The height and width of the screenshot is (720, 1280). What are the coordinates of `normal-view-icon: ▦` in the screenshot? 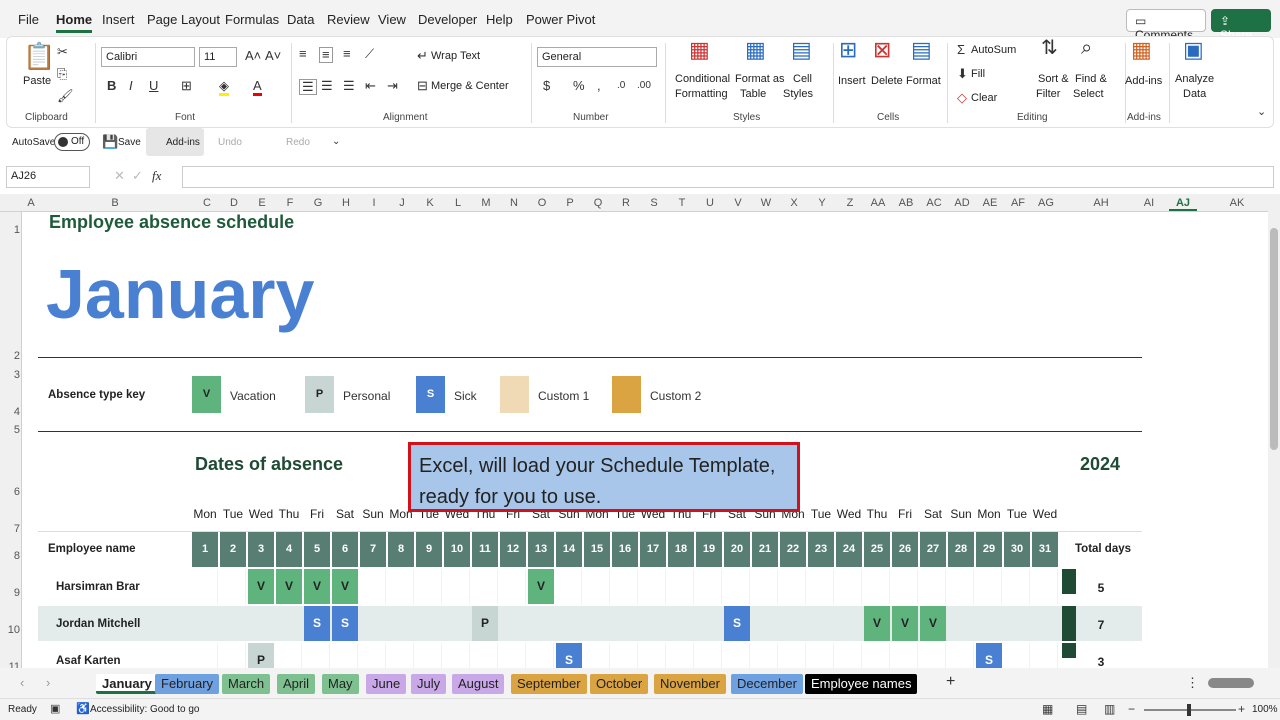 It's located at (1047, 709).